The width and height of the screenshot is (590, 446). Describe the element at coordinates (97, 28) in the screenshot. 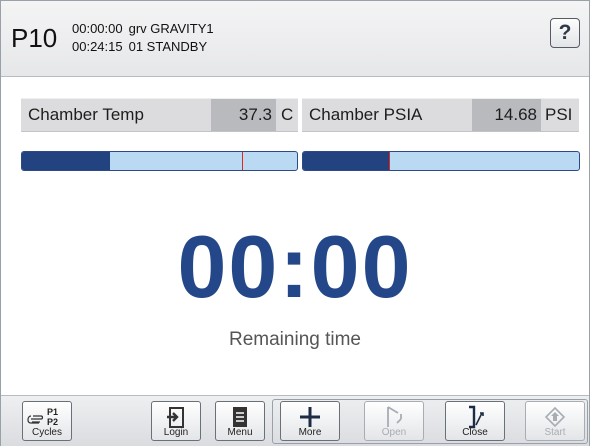

I see `elapsed-time: 00:00:00` at that location.